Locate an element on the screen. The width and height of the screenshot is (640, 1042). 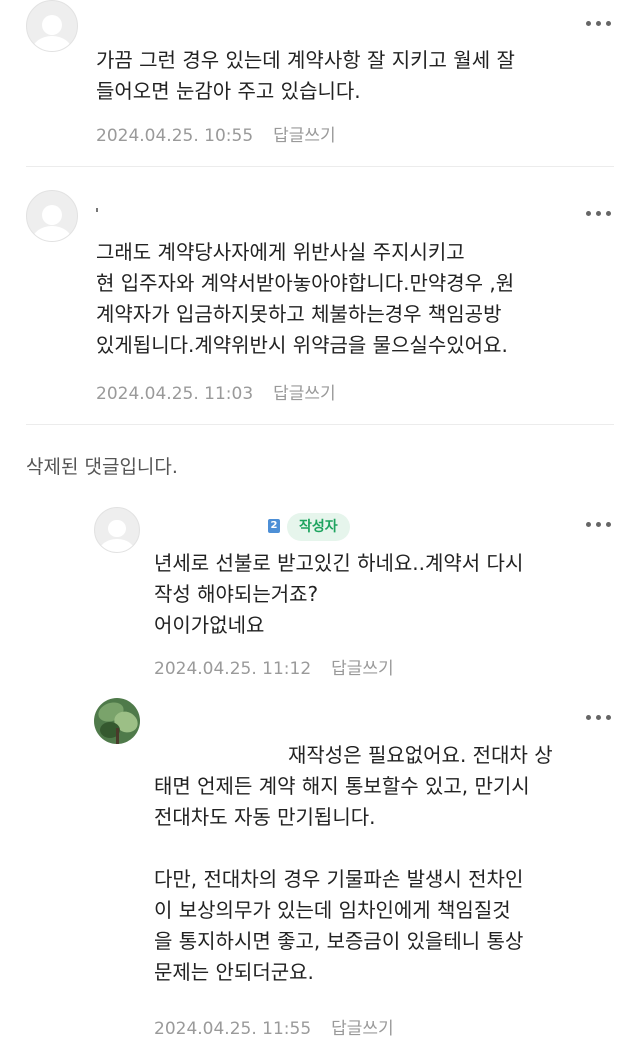
deleted-comment-notice: 삭제된 댓글입니다. is located at coordinates (102, 467).